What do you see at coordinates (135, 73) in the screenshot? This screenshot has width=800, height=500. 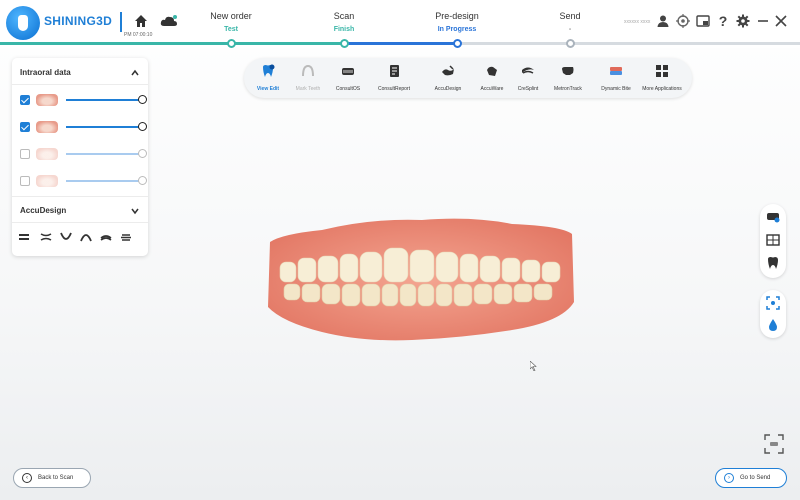 I see `chevron-up-icon` at bounding box center [135, 73].